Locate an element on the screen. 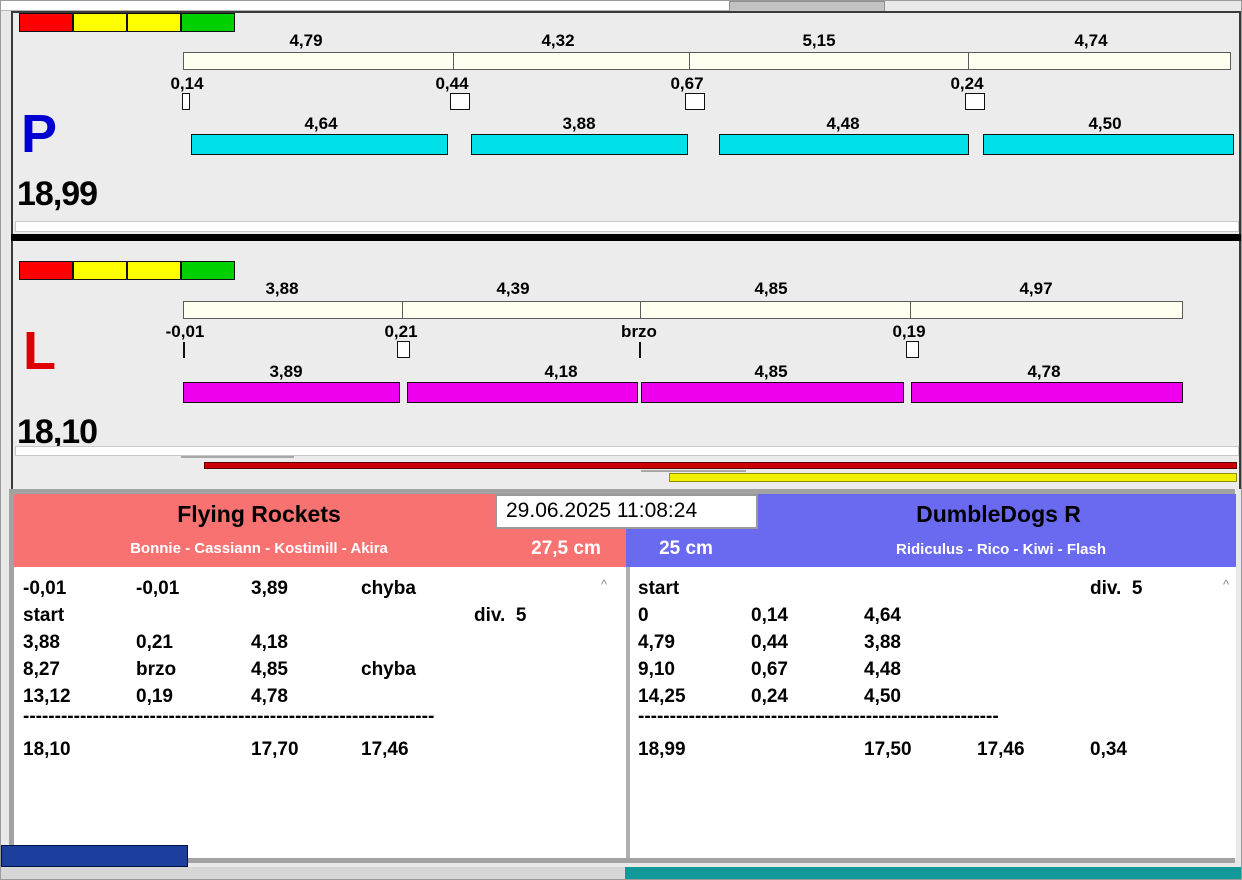 Image resolution: width=1242 pixels, height=880 pixels. result-cell: brzo is located at coordinates (156, 669).